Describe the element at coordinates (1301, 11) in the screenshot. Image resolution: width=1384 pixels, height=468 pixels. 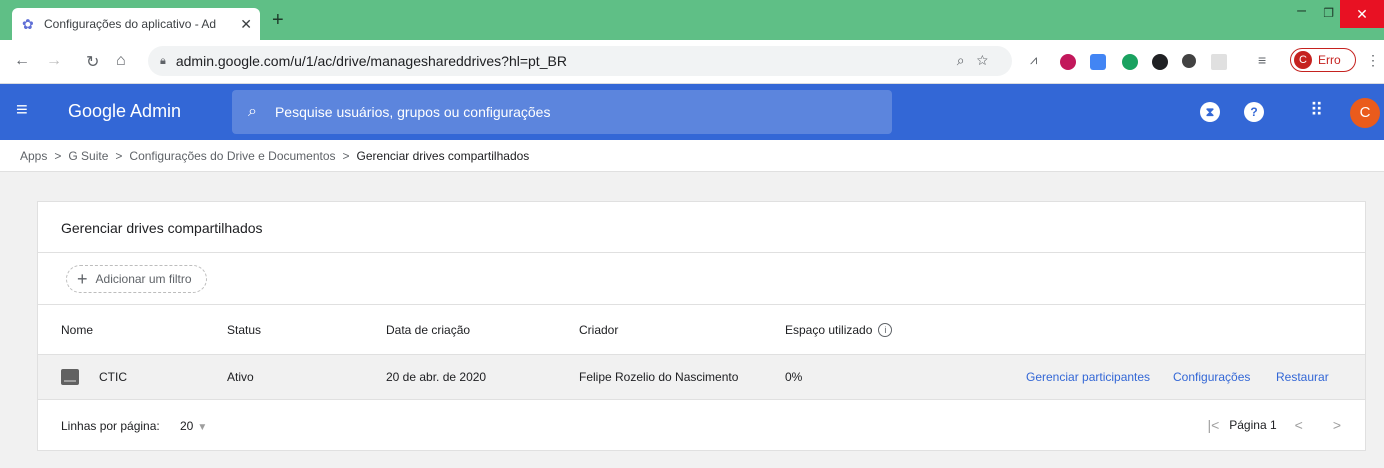
I see `minimize-icon: –` at that location.